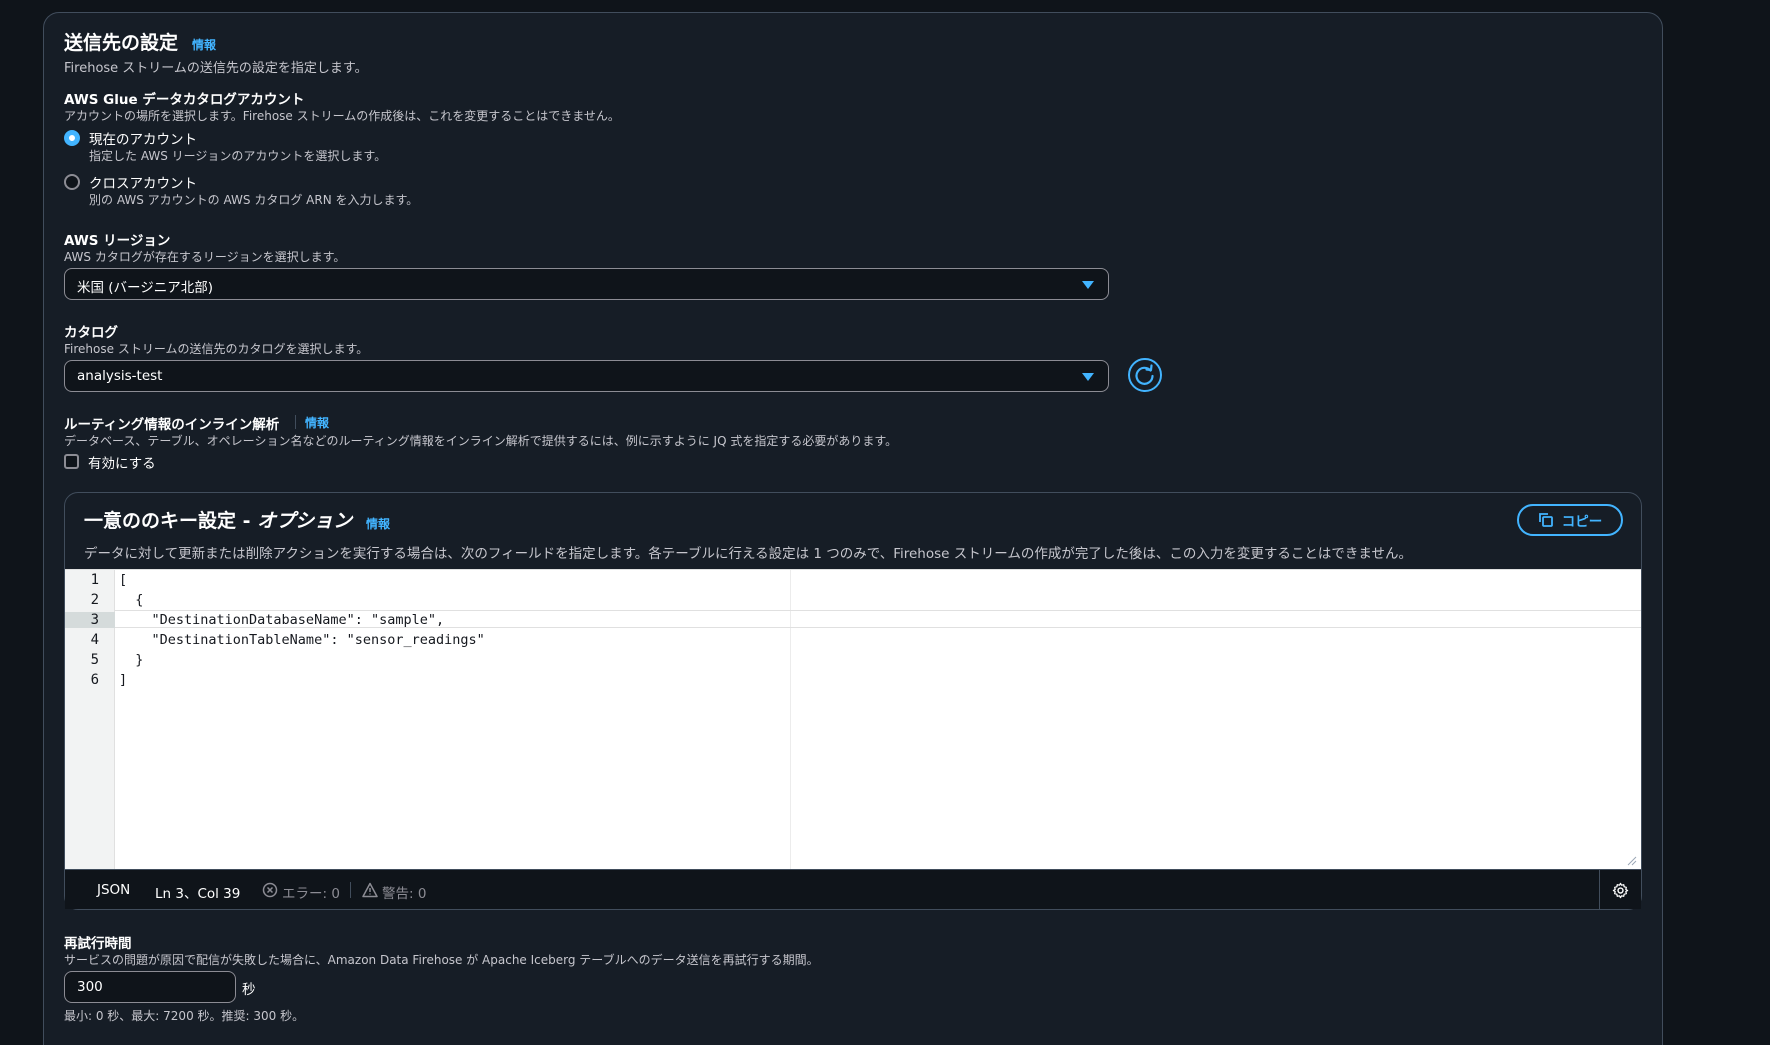  Describe the element at coordinates (121, 43) in the screenshot. I see `section-title: 送信先の設定` at that location.